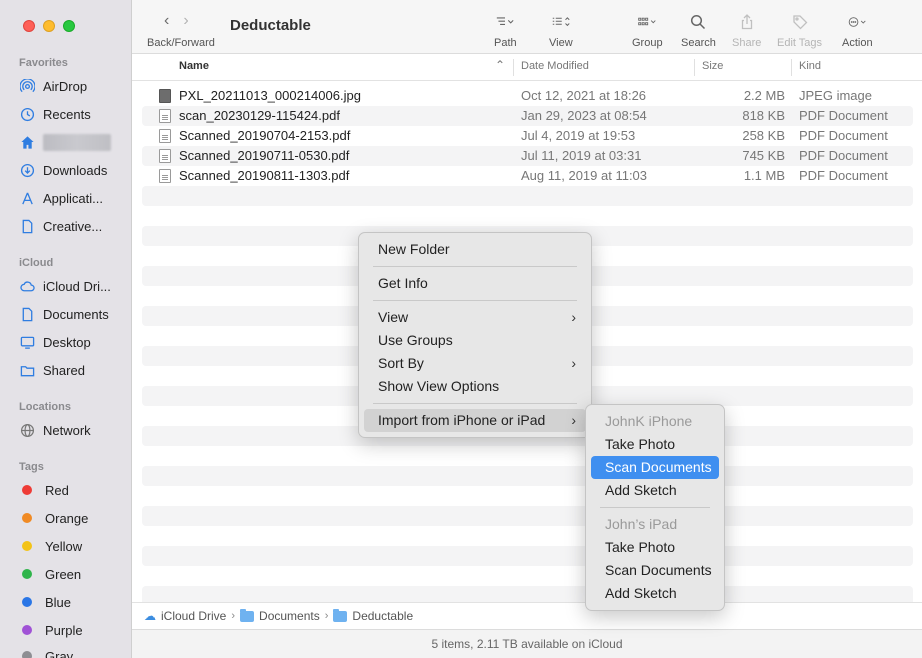 The height and width of the screenshot is (658, 922). Describe the element at coordinates (561, 30) in the screenshot. I see `view-button: View` at that location.